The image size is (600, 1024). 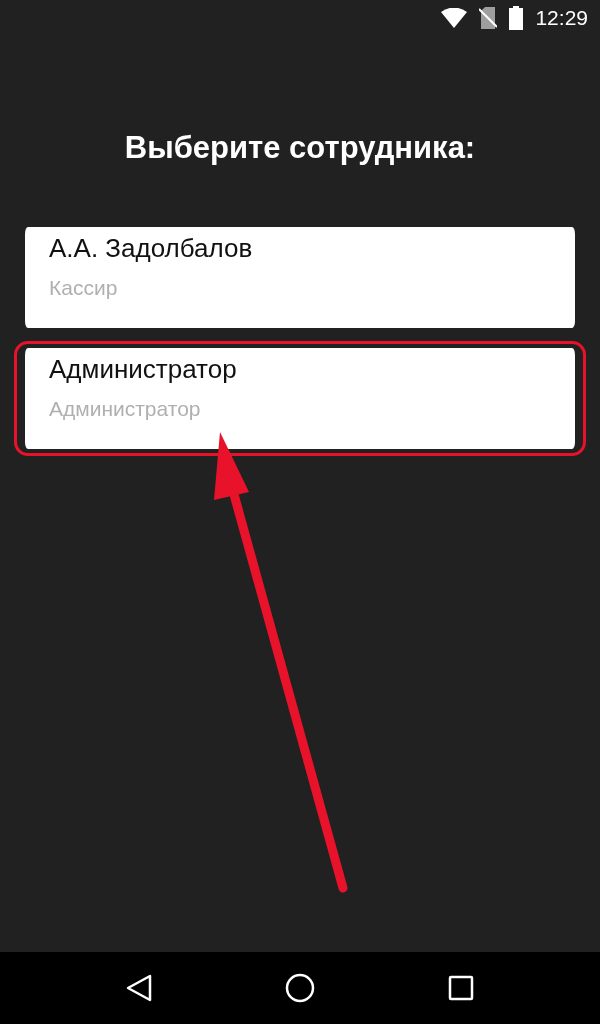 What do you see at coordinates (516, 18) in the screenshot?
I see `battery-icon` at bounding box center [516, 18].